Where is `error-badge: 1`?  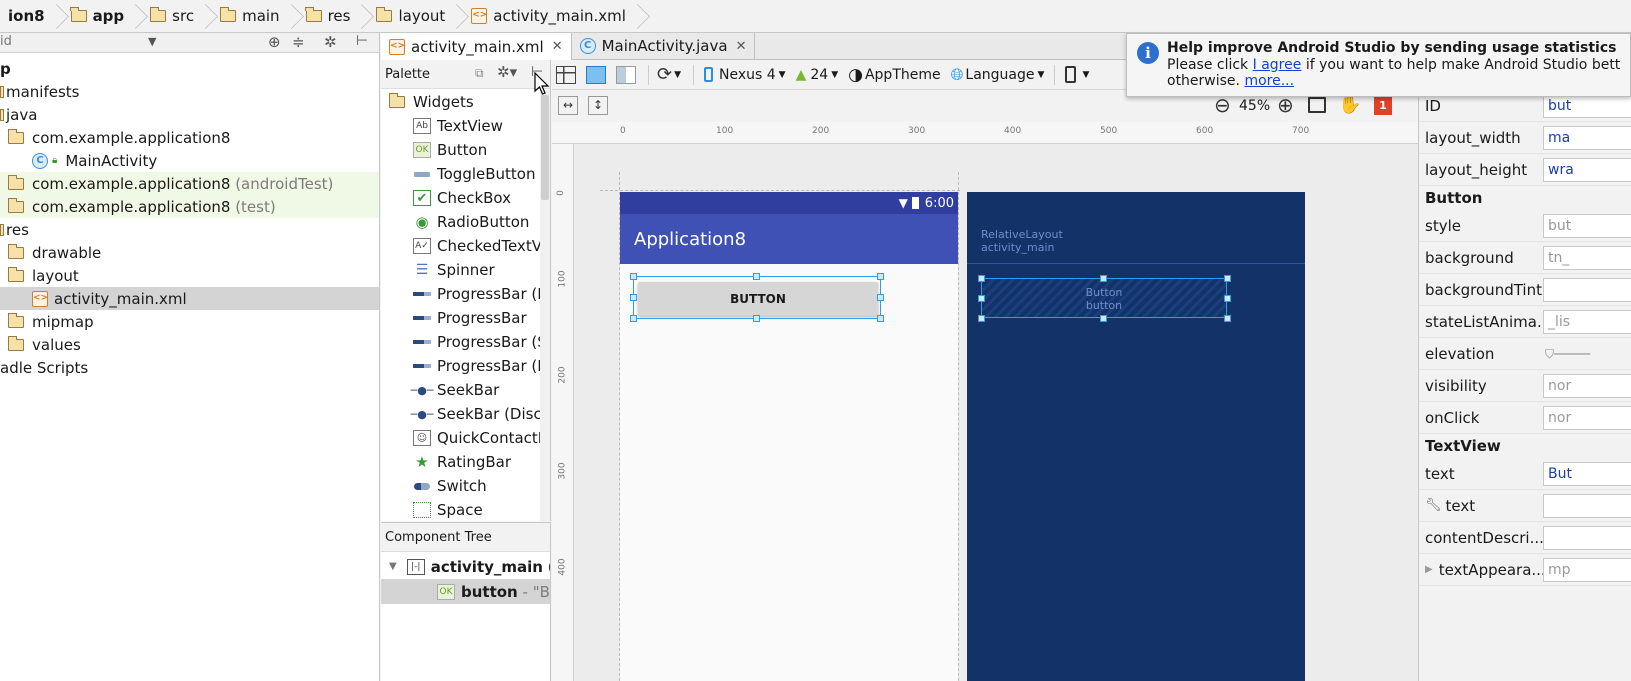 error-badge: 1 is located at coordinates (1383, 106).